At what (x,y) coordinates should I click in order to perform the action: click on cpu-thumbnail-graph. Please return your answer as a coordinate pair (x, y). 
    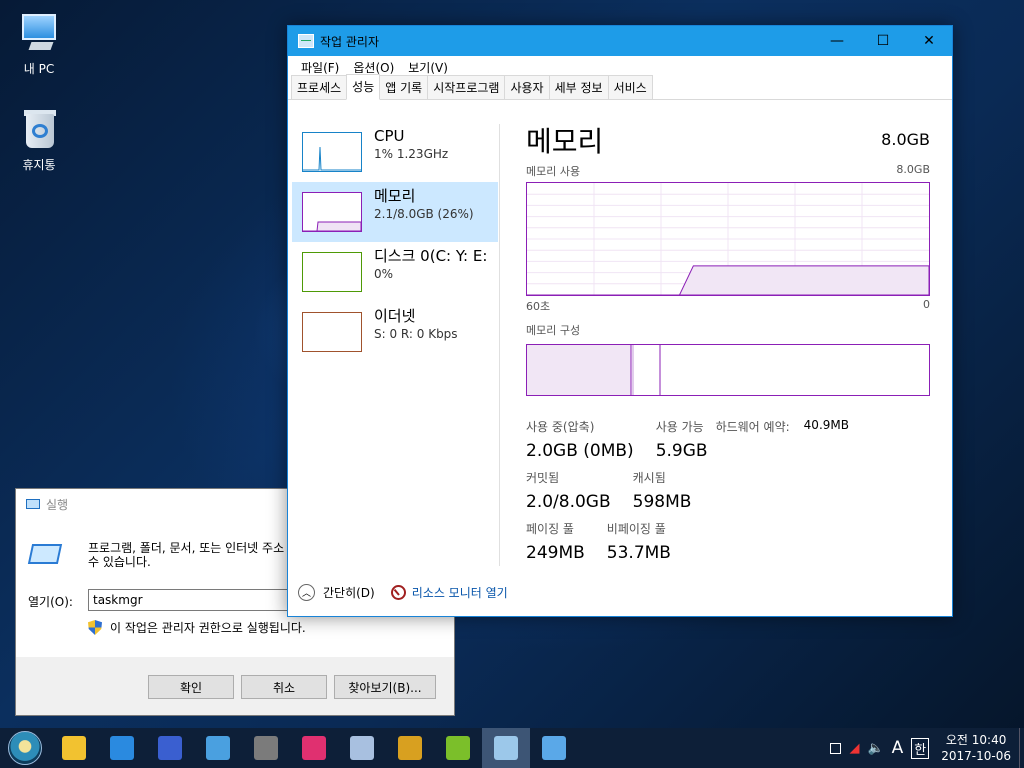
    Looking at the image, I should click on (332, 152).